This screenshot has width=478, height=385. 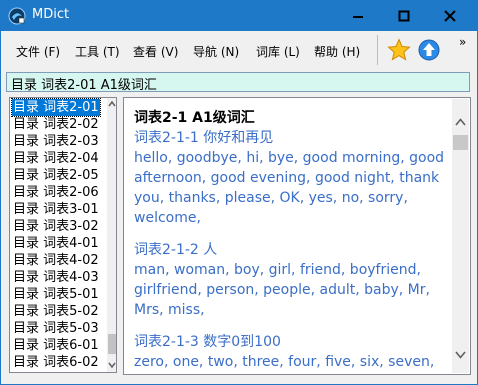 What do you see at coordinates (337, 51) in the screenshot?
I see `menu-help: 帮助 (H)` at bounding box center [337, 51].